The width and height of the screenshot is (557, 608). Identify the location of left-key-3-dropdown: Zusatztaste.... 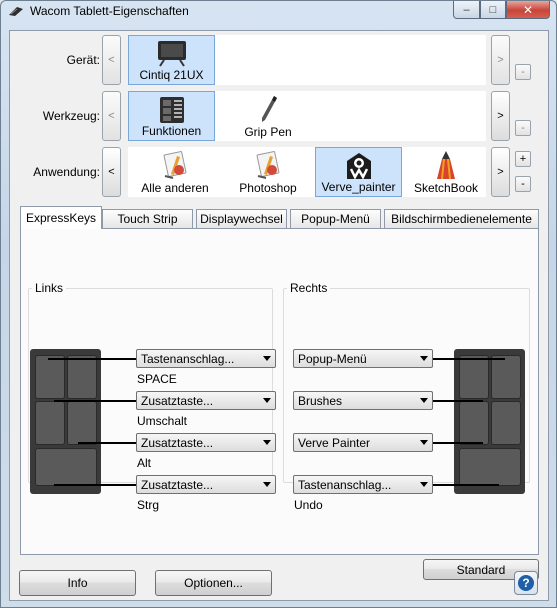
(206, 442).